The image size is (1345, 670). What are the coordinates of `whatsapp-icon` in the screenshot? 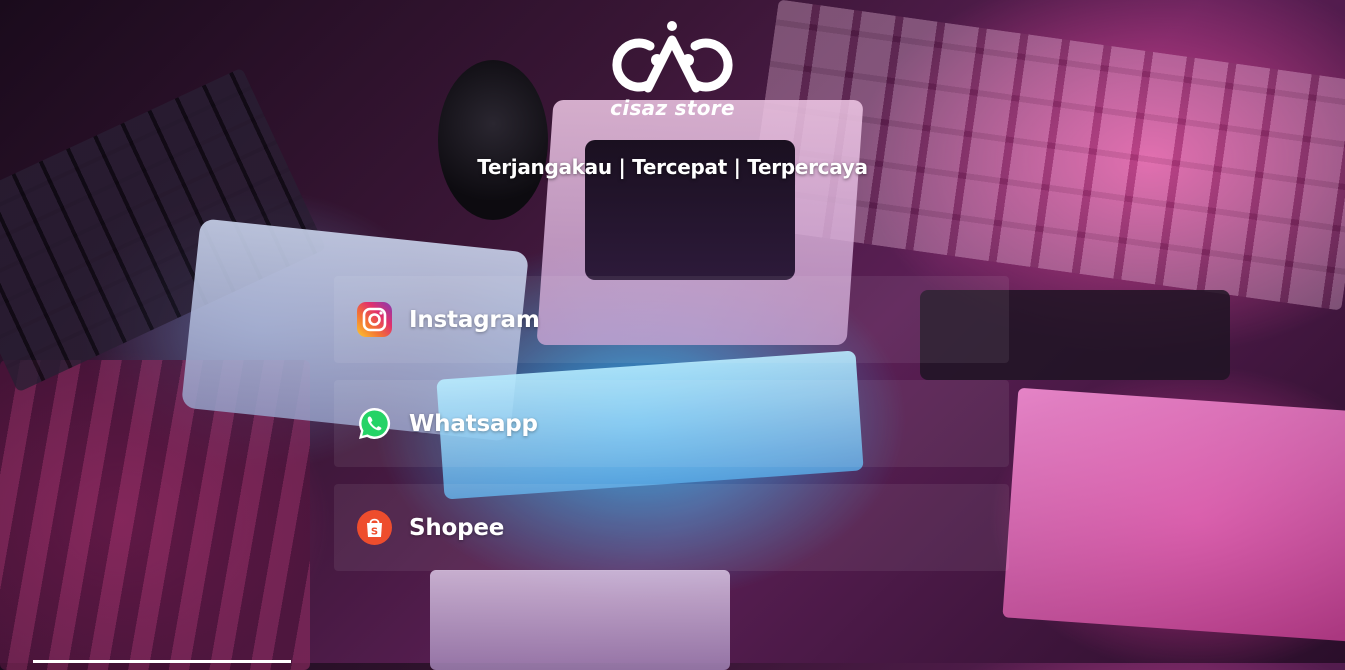 It's located at (374, 423).